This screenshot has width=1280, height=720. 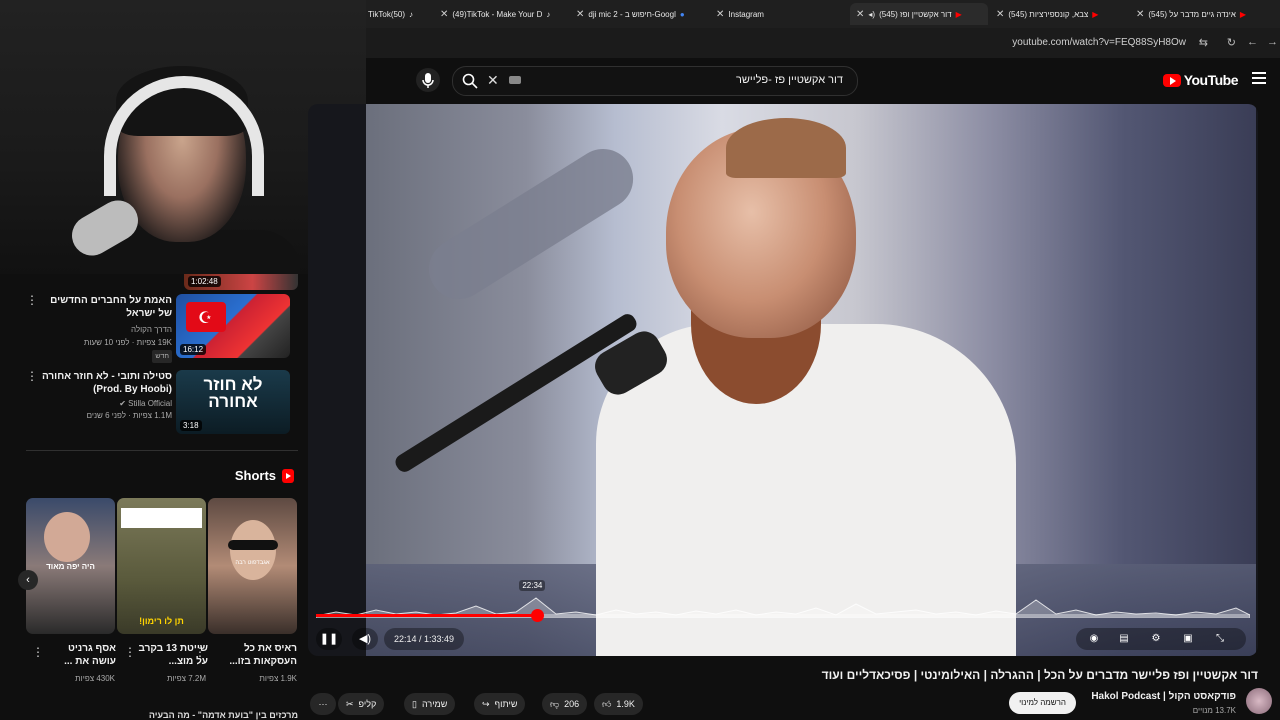 What do you see at coordinates (323, 704) in the screenshot?
I see `more-actions-button: ···` at bounding box center [323, 704].